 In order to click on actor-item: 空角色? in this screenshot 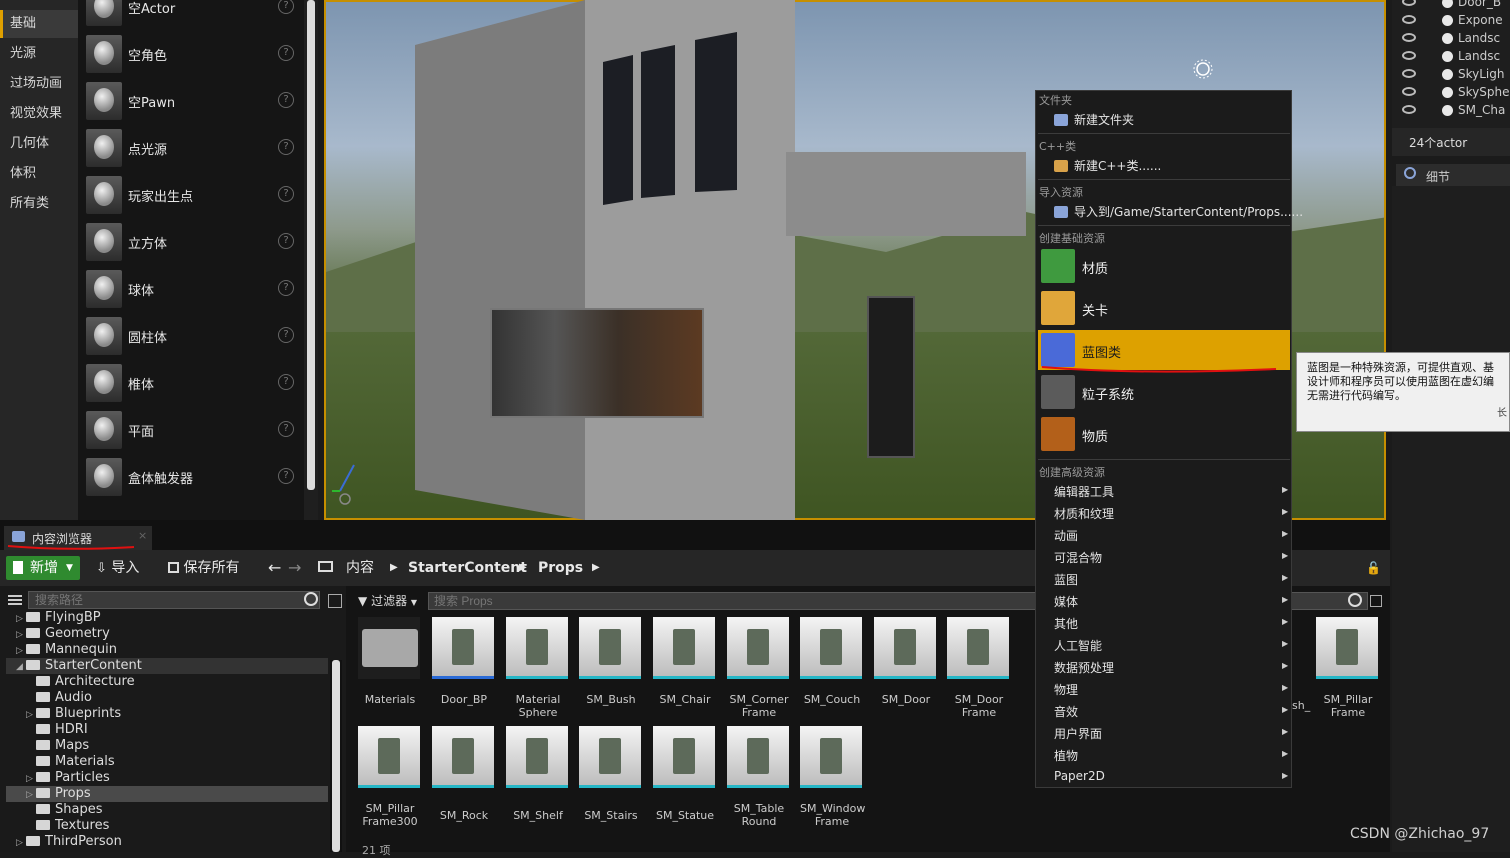, I will do `click(191, 54)`.